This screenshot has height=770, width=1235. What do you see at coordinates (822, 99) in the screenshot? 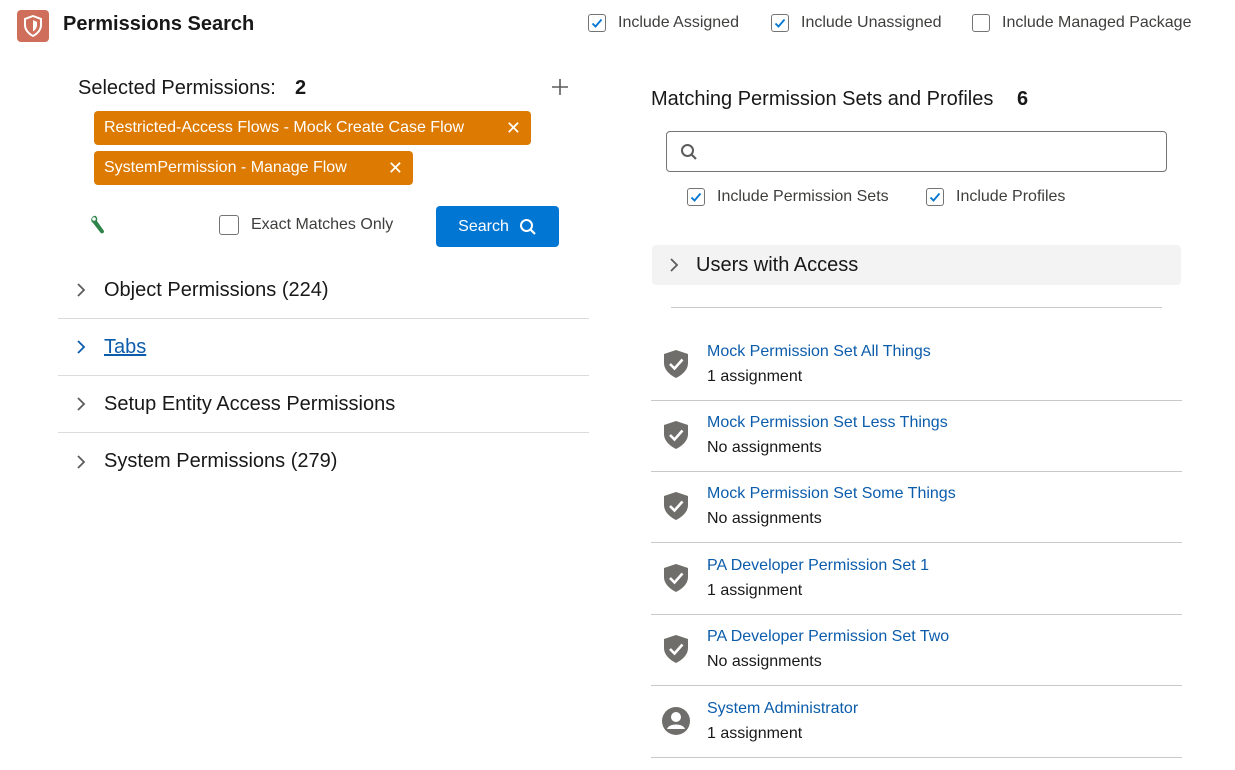
I see `matching-label: Matching Permission Sets and Profiles` at bounding box center [822, 99].